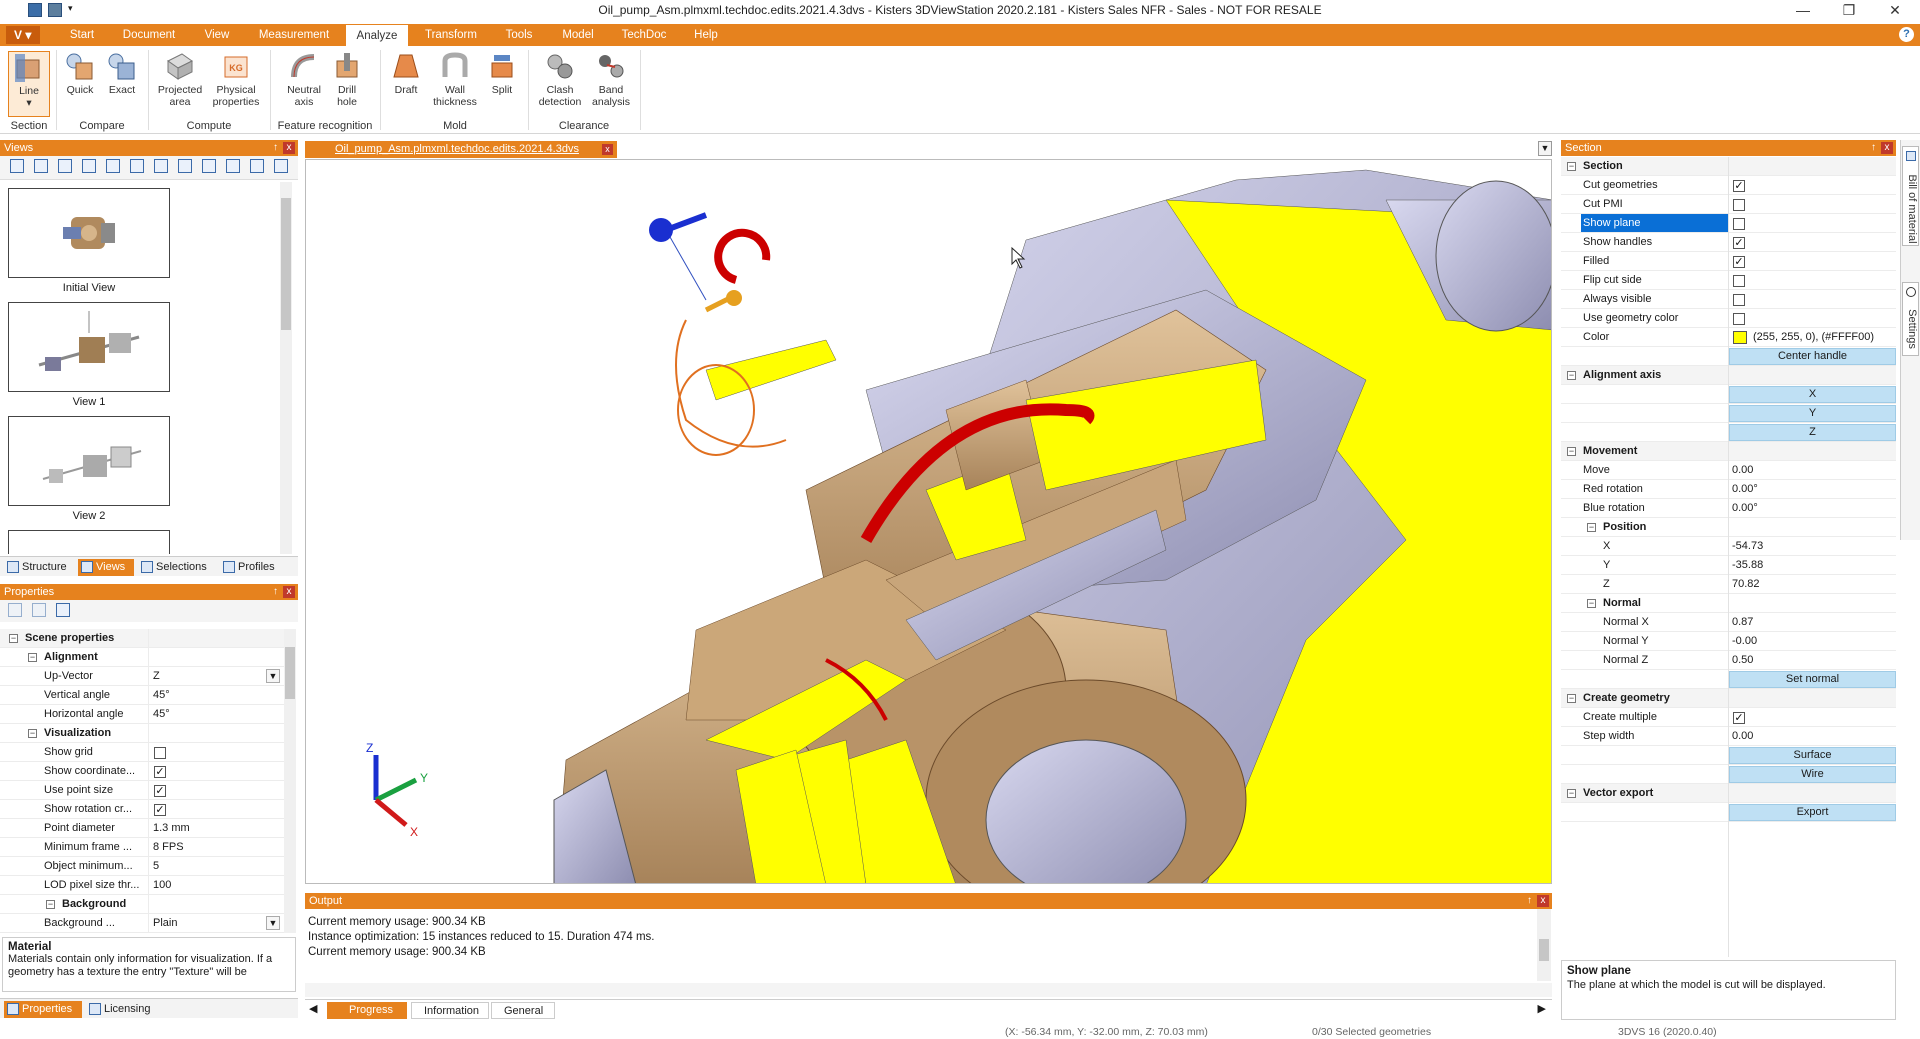  I want to click on menu-analyze: Analyze, so click(377, 35).